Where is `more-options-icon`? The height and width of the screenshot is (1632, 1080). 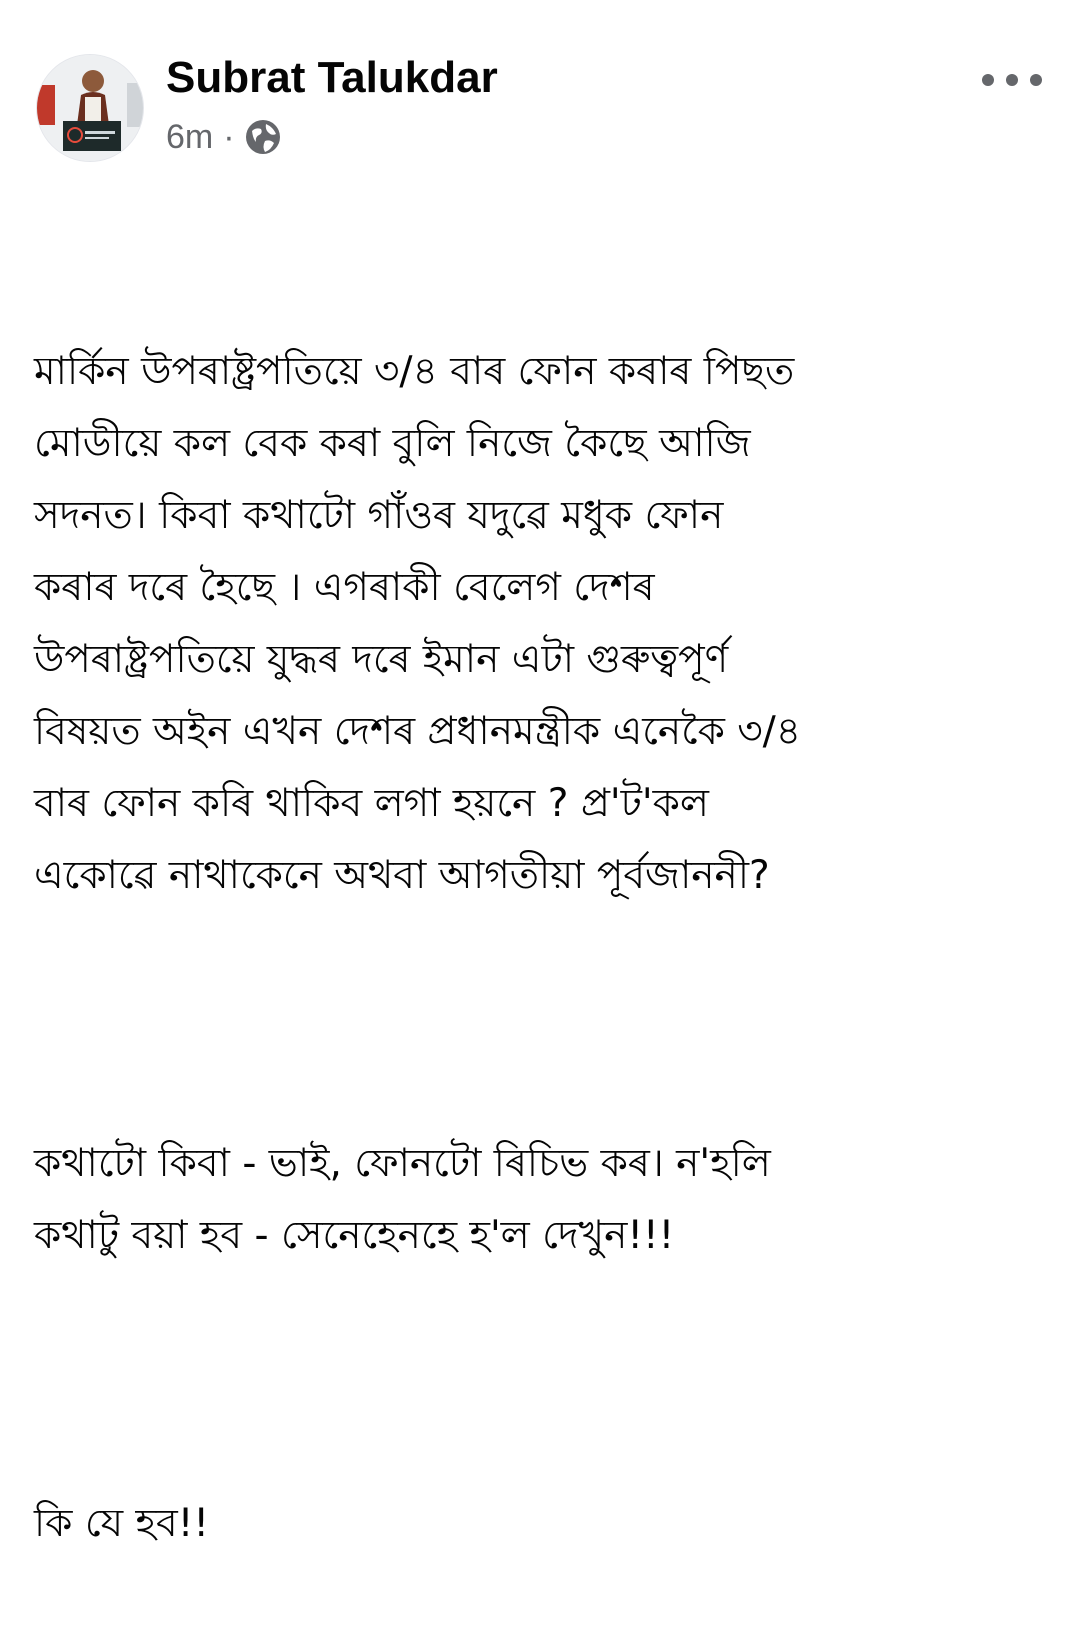 more-options-icon is located at coordinates (1012, 80).